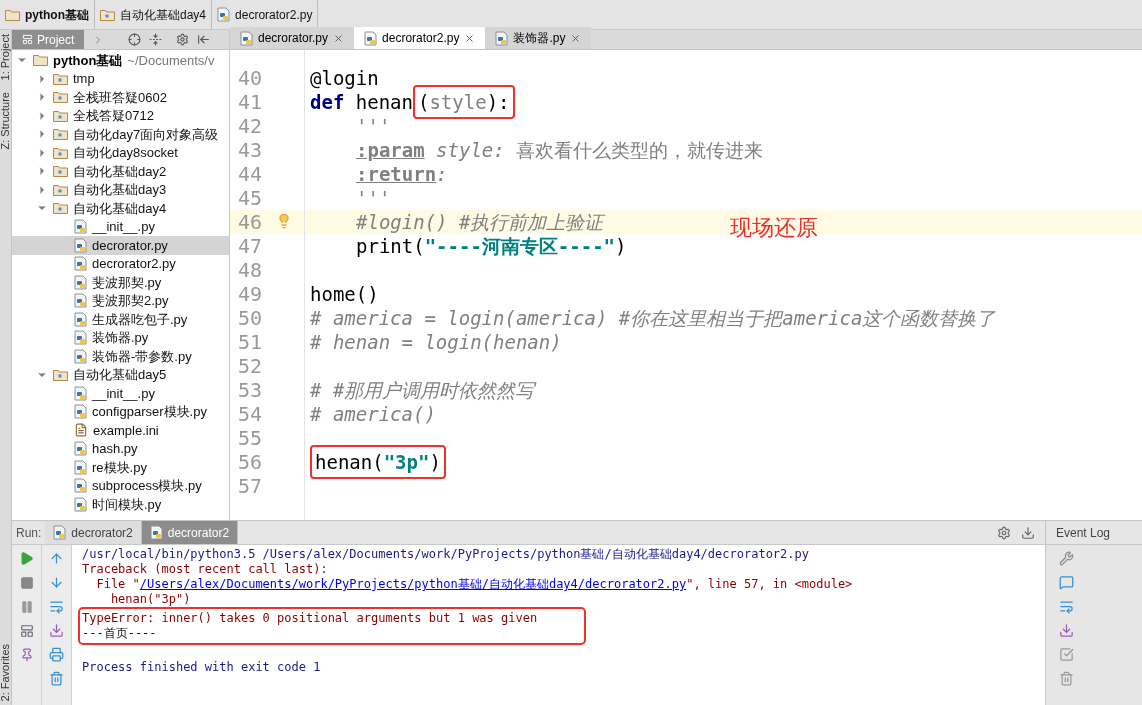 Image resolution: width=1142 pixels, height=705 pixels. I want to click on tree-item: 时间模块.py, so click(120, 504).